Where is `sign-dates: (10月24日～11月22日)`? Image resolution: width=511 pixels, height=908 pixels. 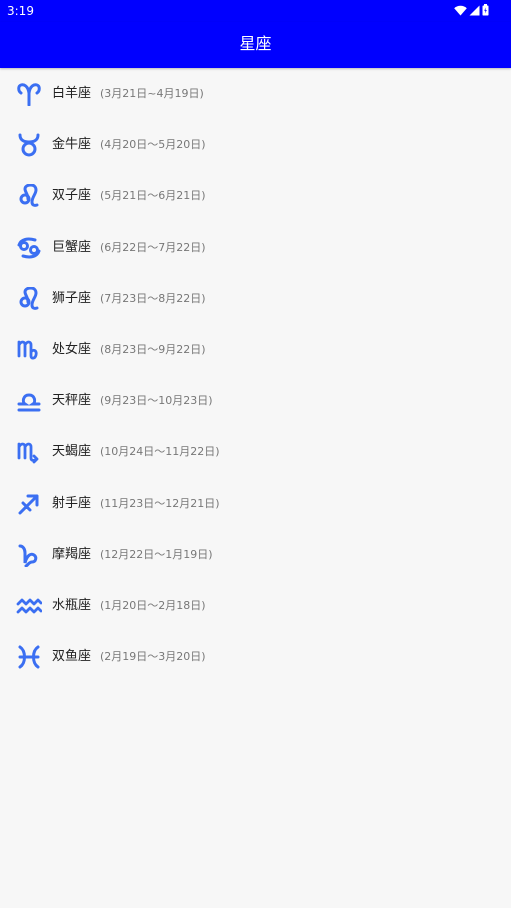 sign-dates: (10月24日～11月22日) is located at coordinates (160, 452).